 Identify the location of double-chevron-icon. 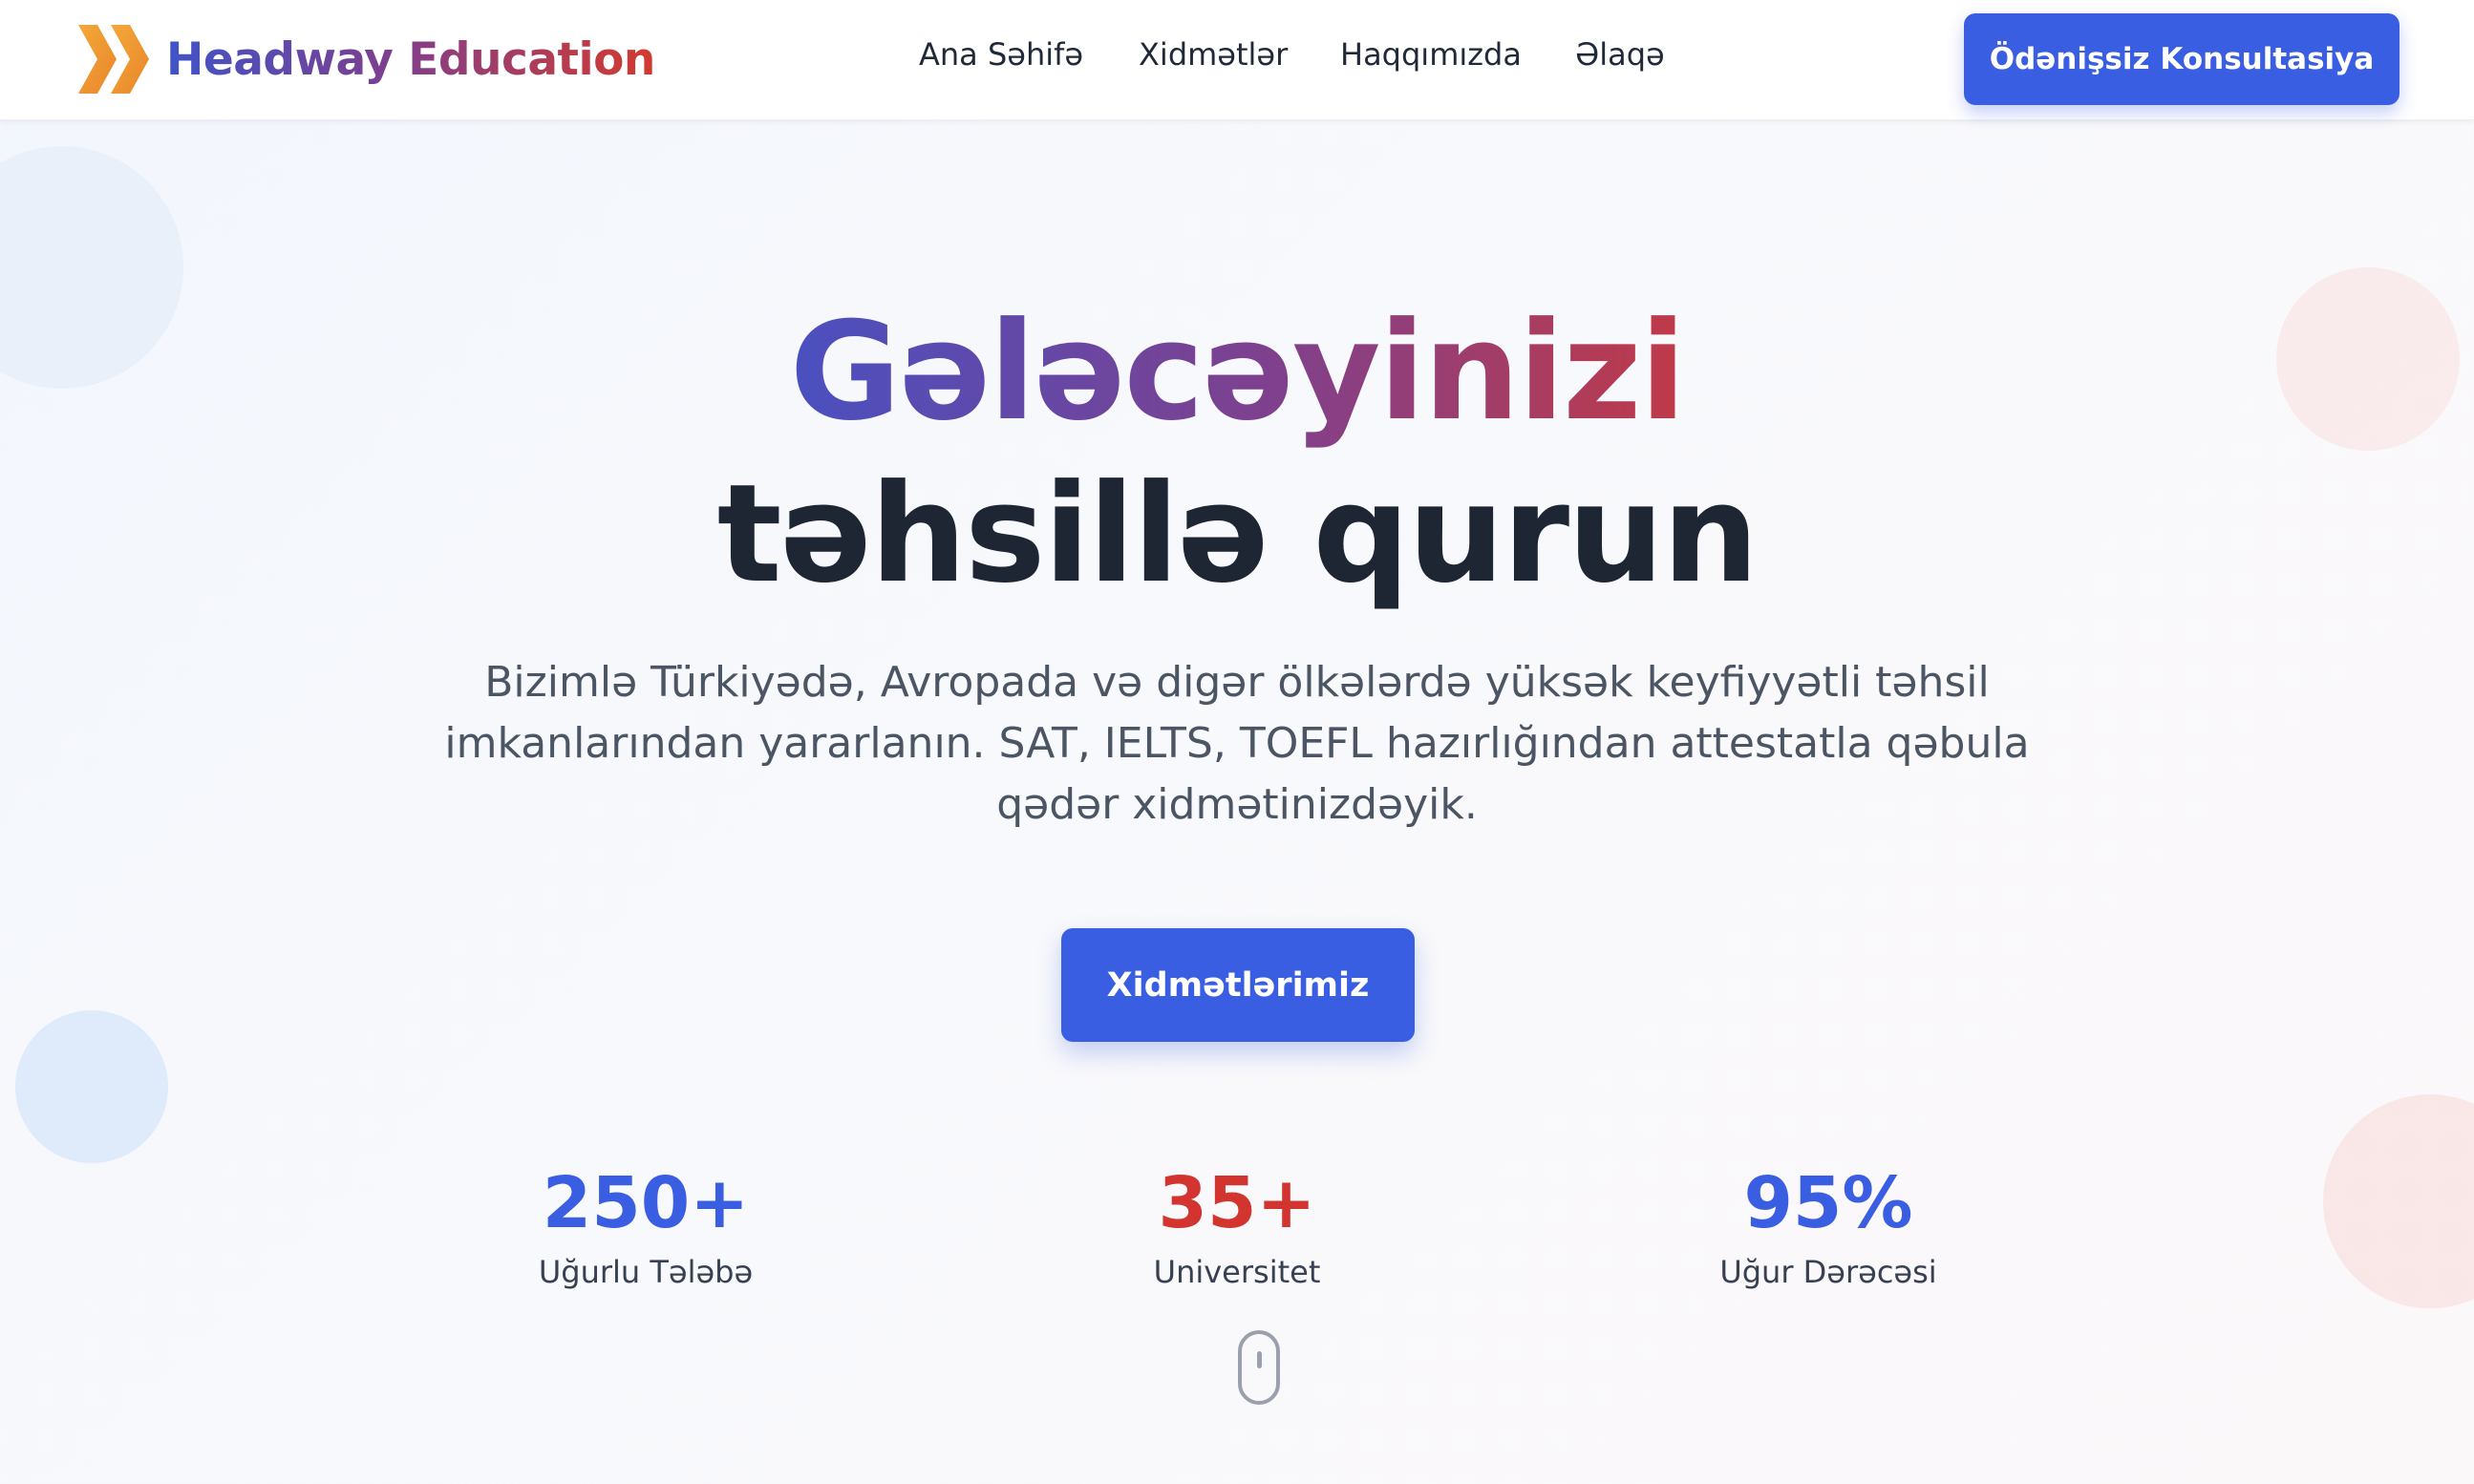
(114, 60).